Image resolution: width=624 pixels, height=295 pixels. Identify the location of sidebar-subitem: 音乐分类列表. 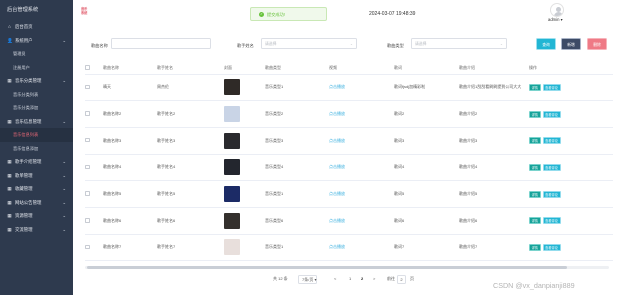
(36, 95).